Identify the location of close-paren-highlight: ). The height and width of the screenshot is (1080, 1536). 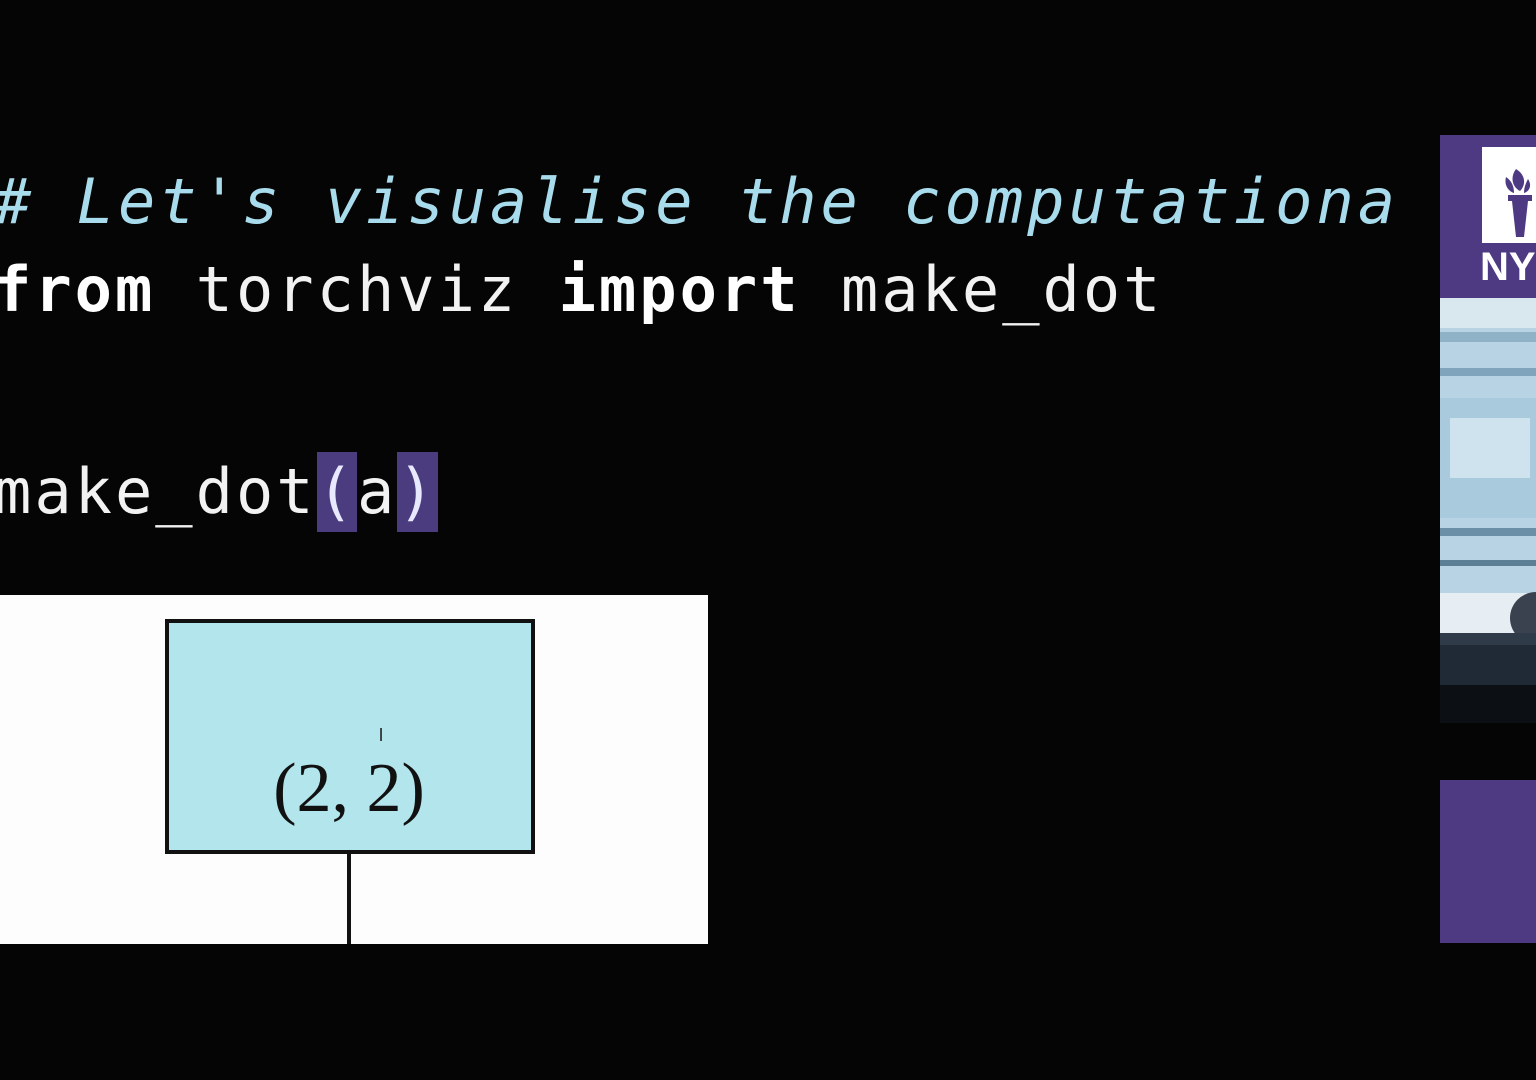
(417, 492).